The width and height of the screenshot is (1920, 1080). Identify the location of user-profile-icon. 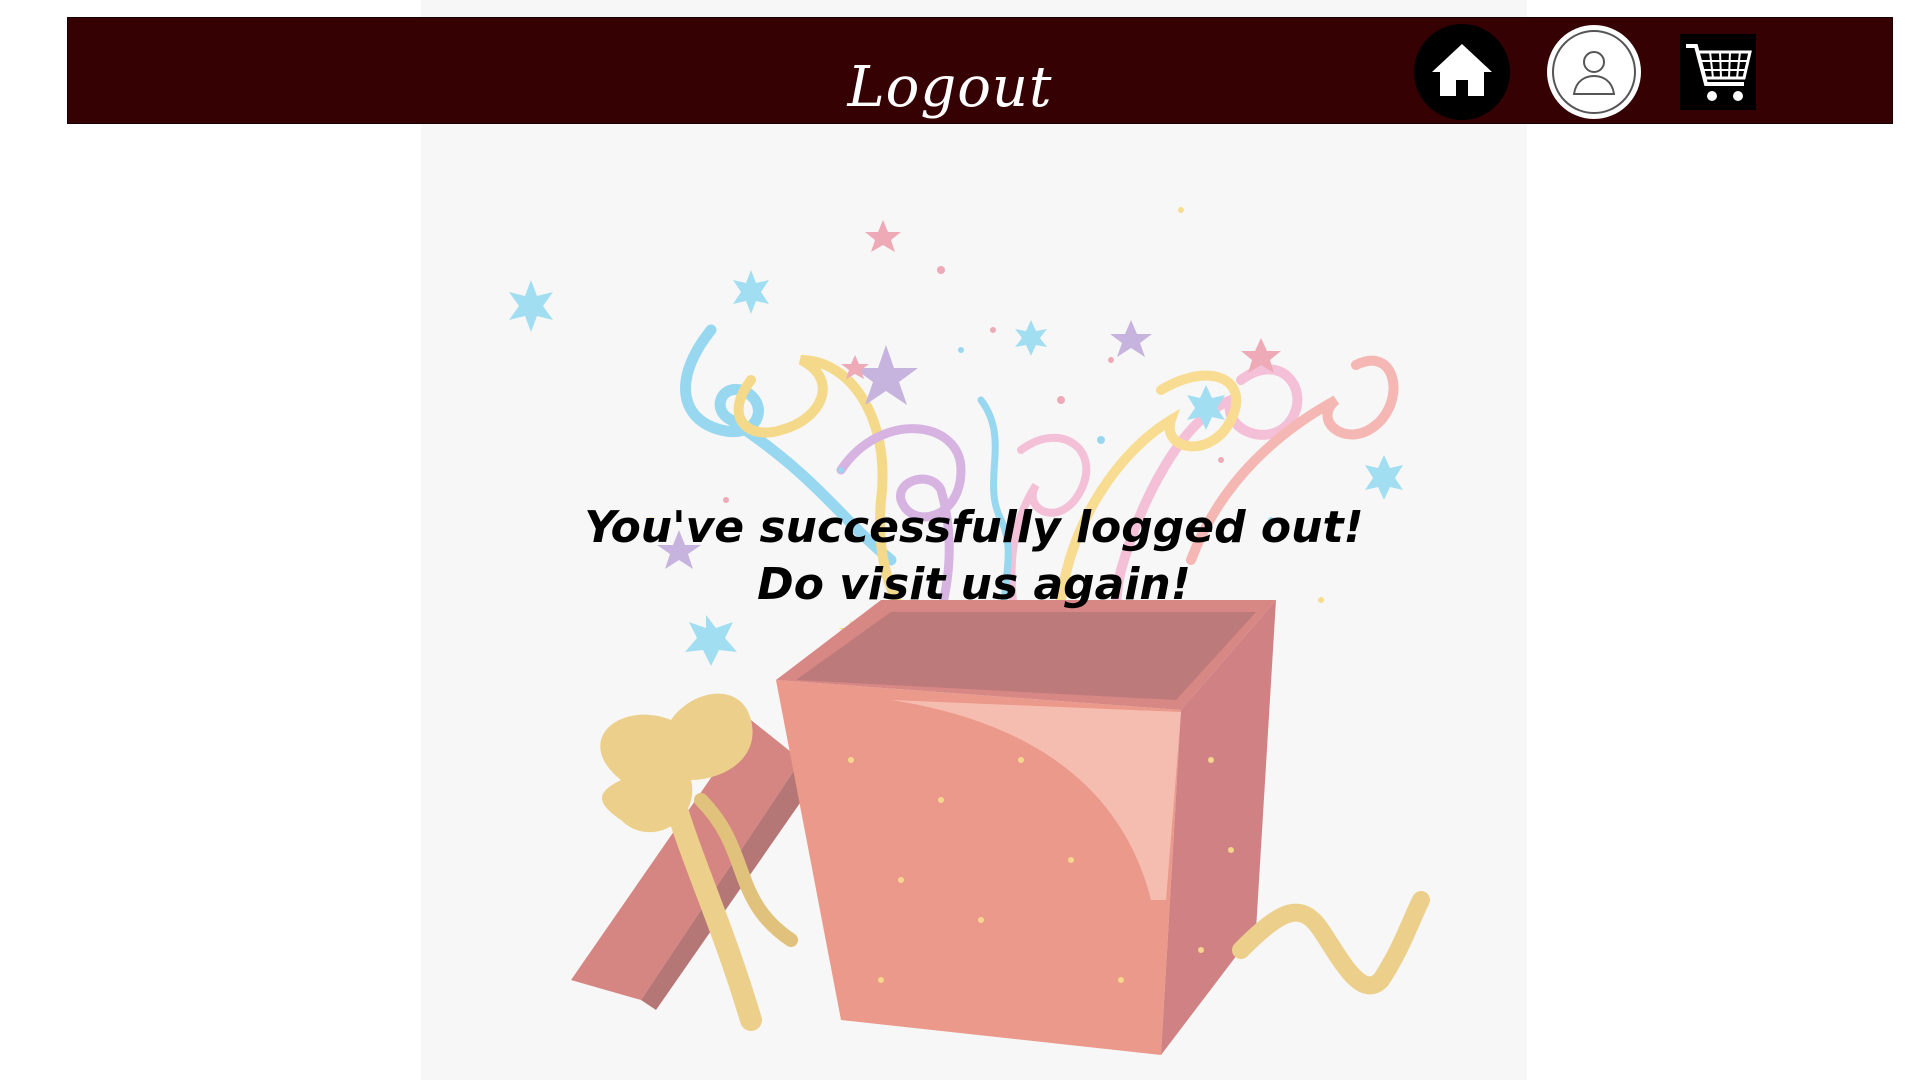
(1594, 72).